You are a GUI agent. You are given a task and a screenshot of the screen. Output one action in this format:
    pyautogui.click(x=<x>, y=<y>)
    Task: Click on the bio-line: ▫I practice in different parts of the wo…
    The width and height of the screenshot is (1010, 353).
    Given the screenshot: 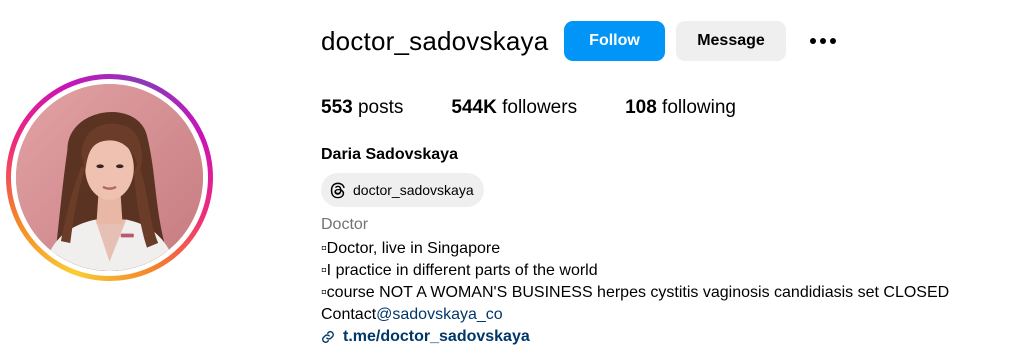 What is the action you would take?
    pyautogui.click(x=459, y=270)
    